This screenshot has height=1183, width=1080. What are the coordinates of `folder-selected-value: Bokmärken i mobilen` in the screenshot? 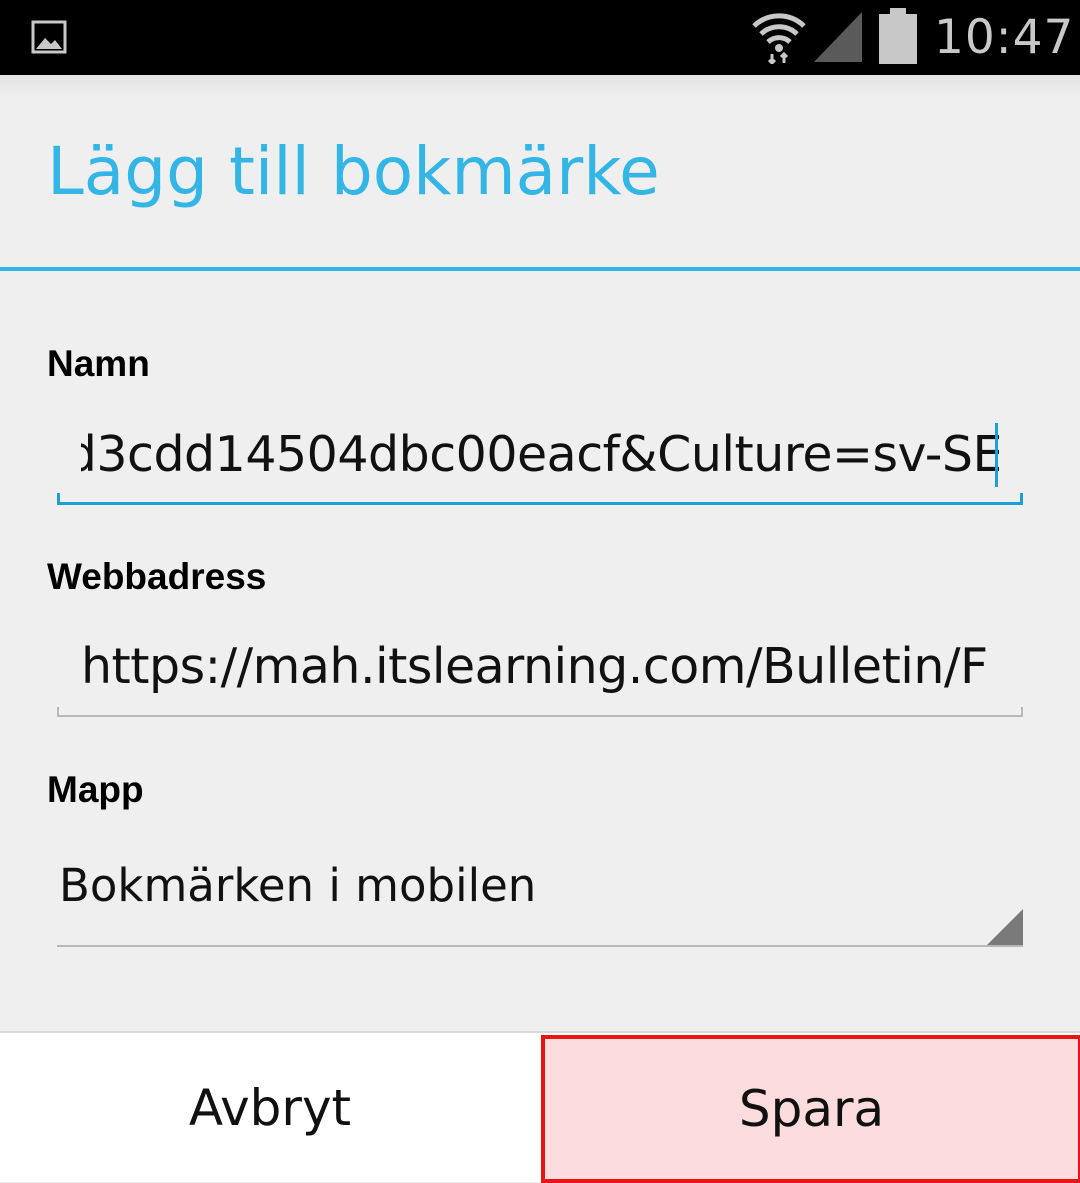 It's located at (298, 885).